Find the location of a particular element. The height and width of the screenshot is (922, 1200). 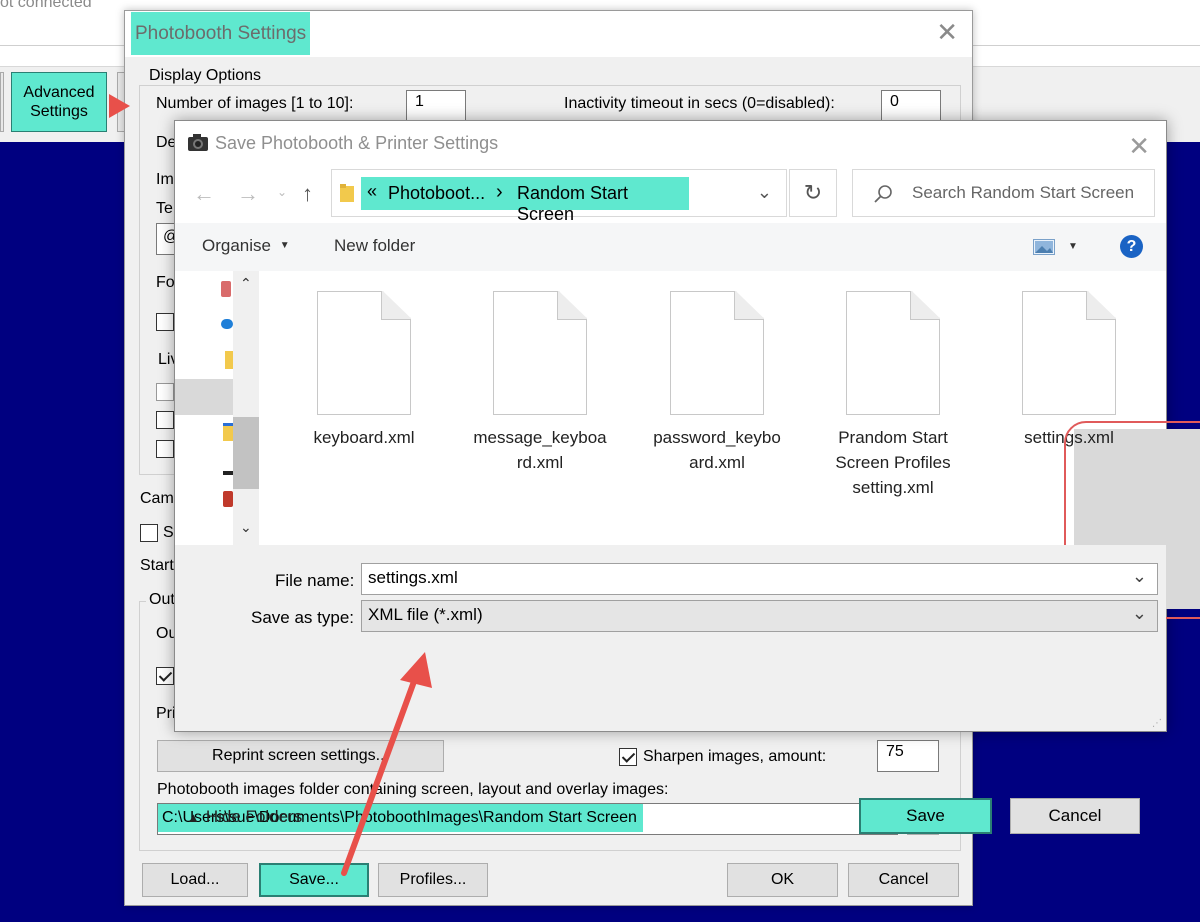

file-name: password_keybo is located at coordinates (717, 437).